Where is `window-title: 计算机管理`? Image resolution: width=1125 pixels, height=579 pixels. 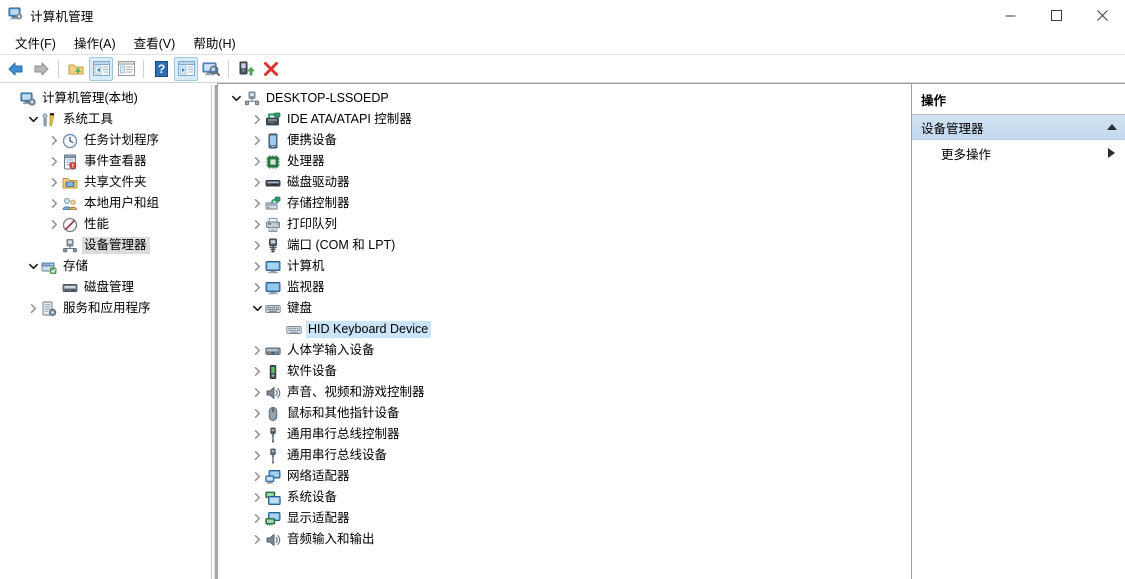 window-title: 计算机管理 is located at coordinates (62, 16).